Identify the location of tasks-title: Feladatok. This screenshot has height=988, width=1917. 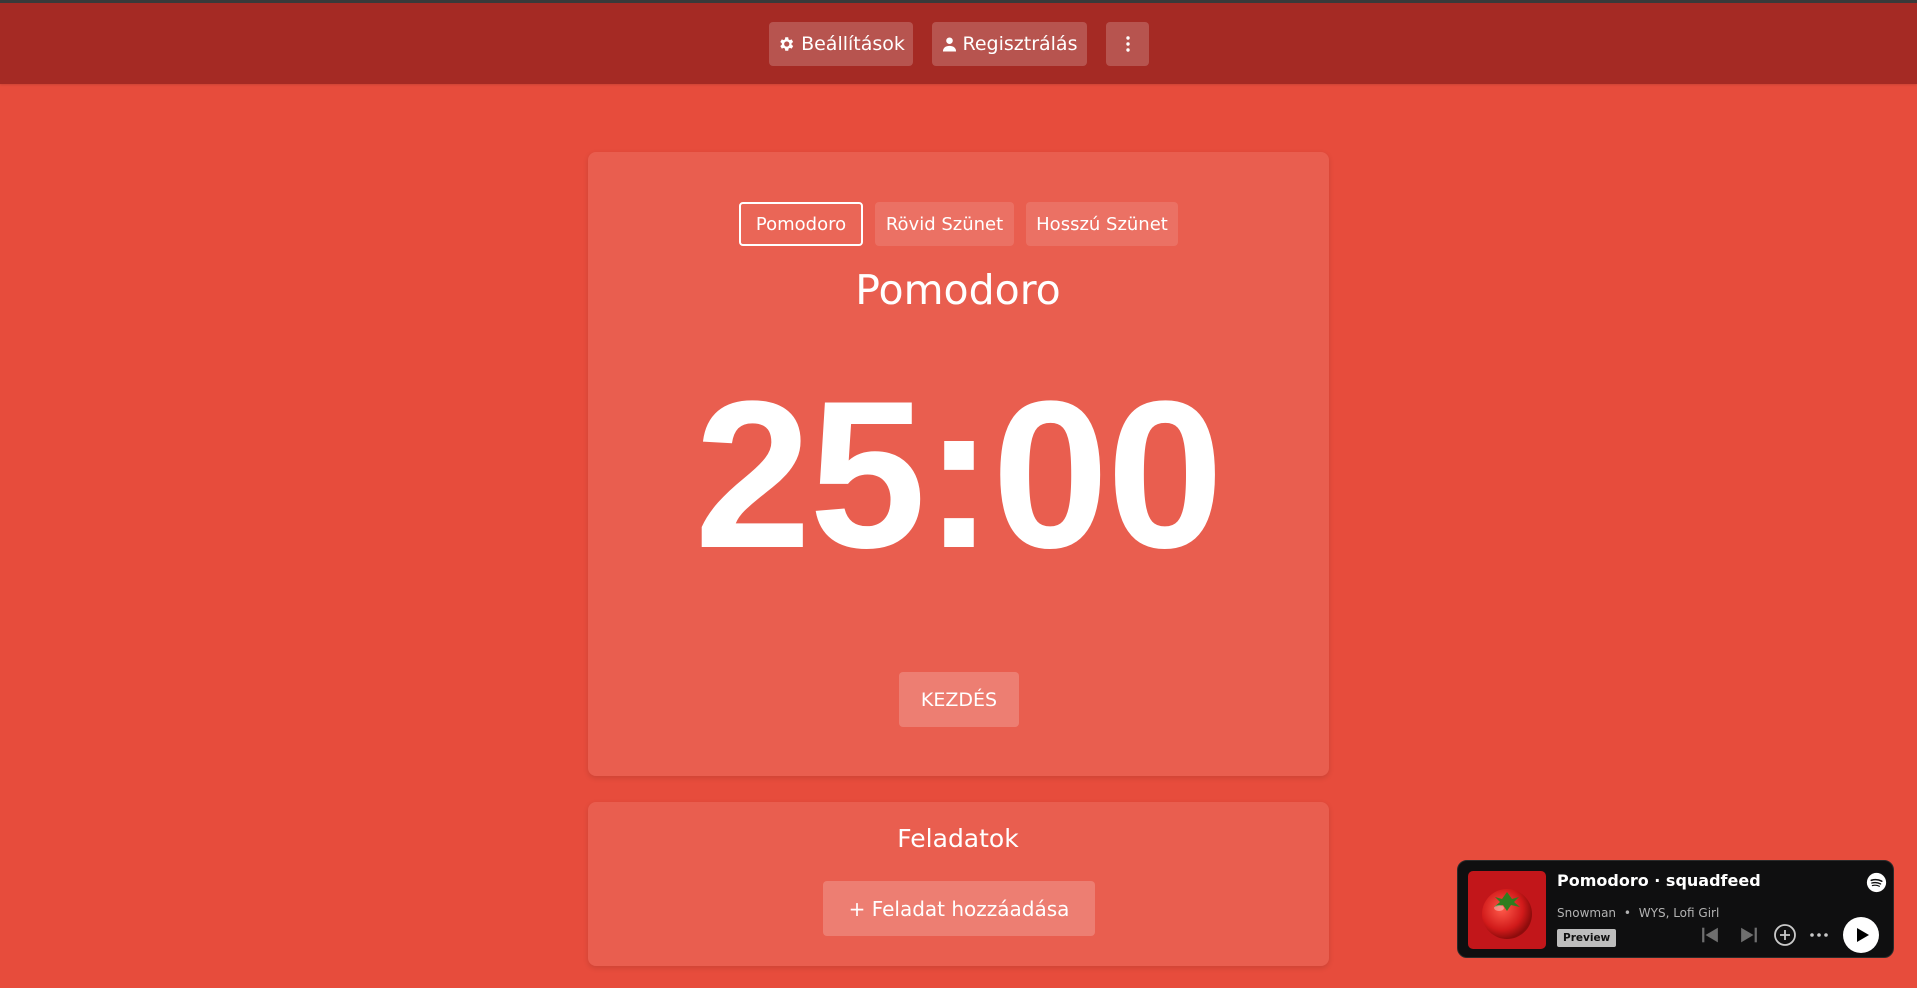
(958, 838).